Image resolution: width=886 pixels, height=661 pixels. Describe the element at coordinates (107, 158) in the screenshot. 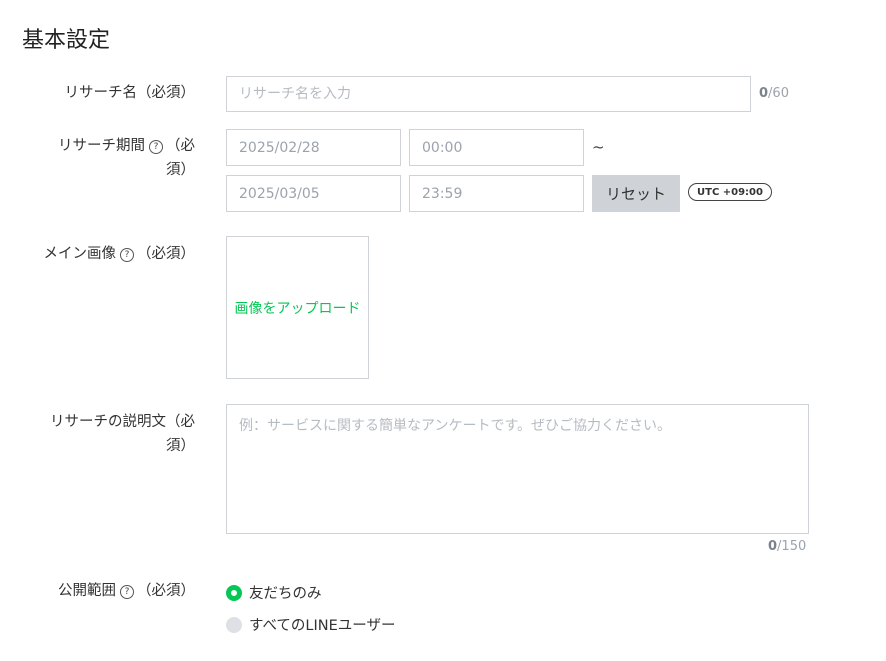

I see `research-period-label: リサーチ期間? （必 須）` at that location.